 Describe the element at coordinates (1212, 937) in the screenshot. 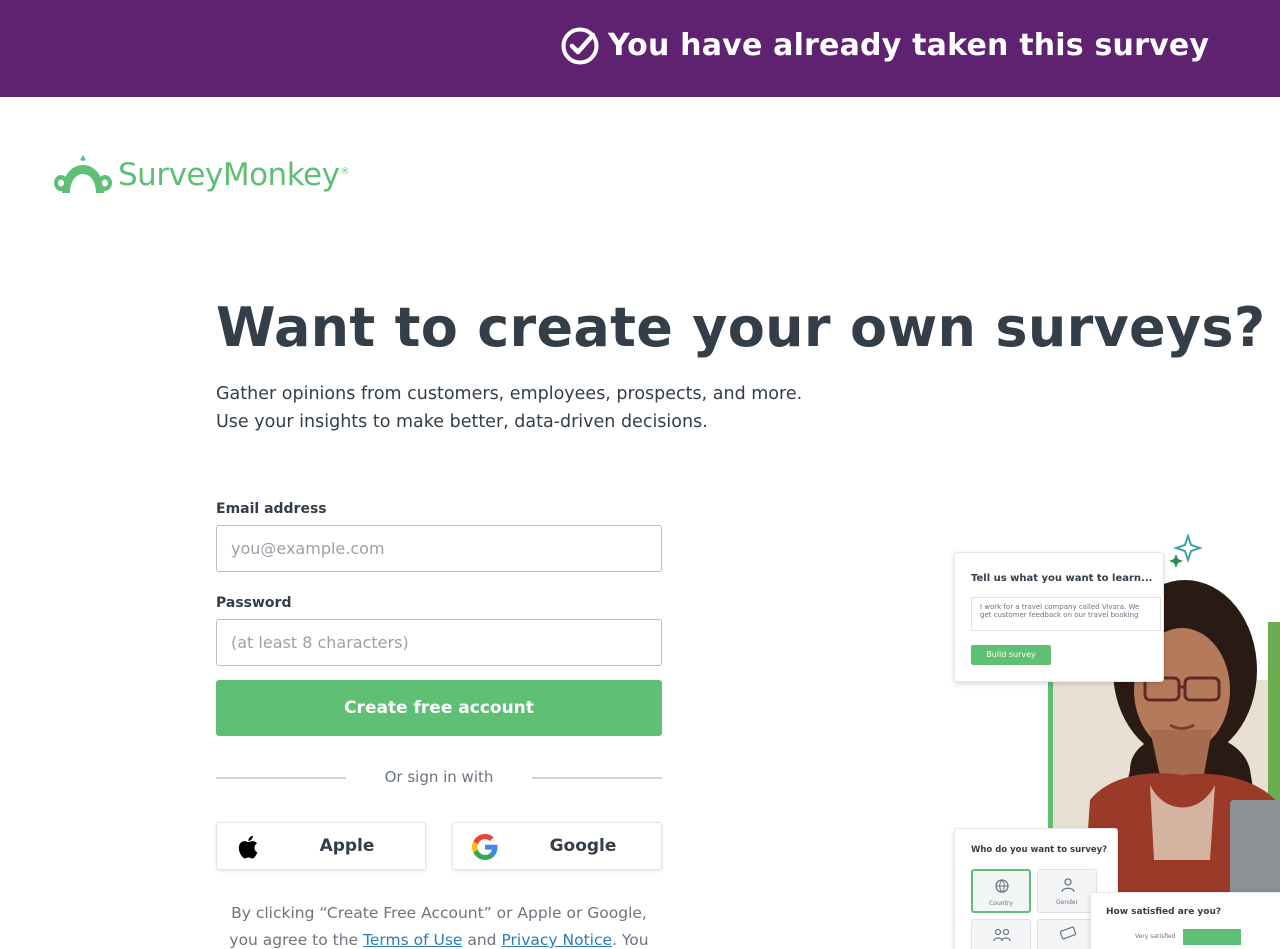

I see `satisfaction-bar` at that location.